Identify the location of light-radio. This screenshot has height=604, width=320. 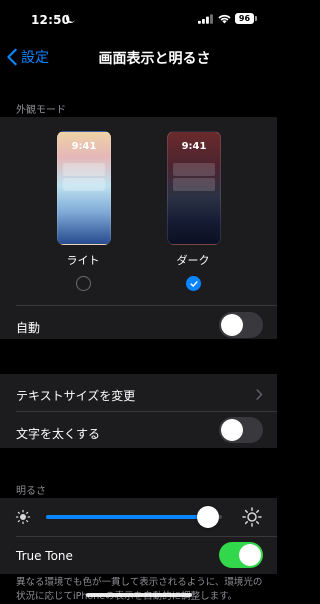
(83, 283).